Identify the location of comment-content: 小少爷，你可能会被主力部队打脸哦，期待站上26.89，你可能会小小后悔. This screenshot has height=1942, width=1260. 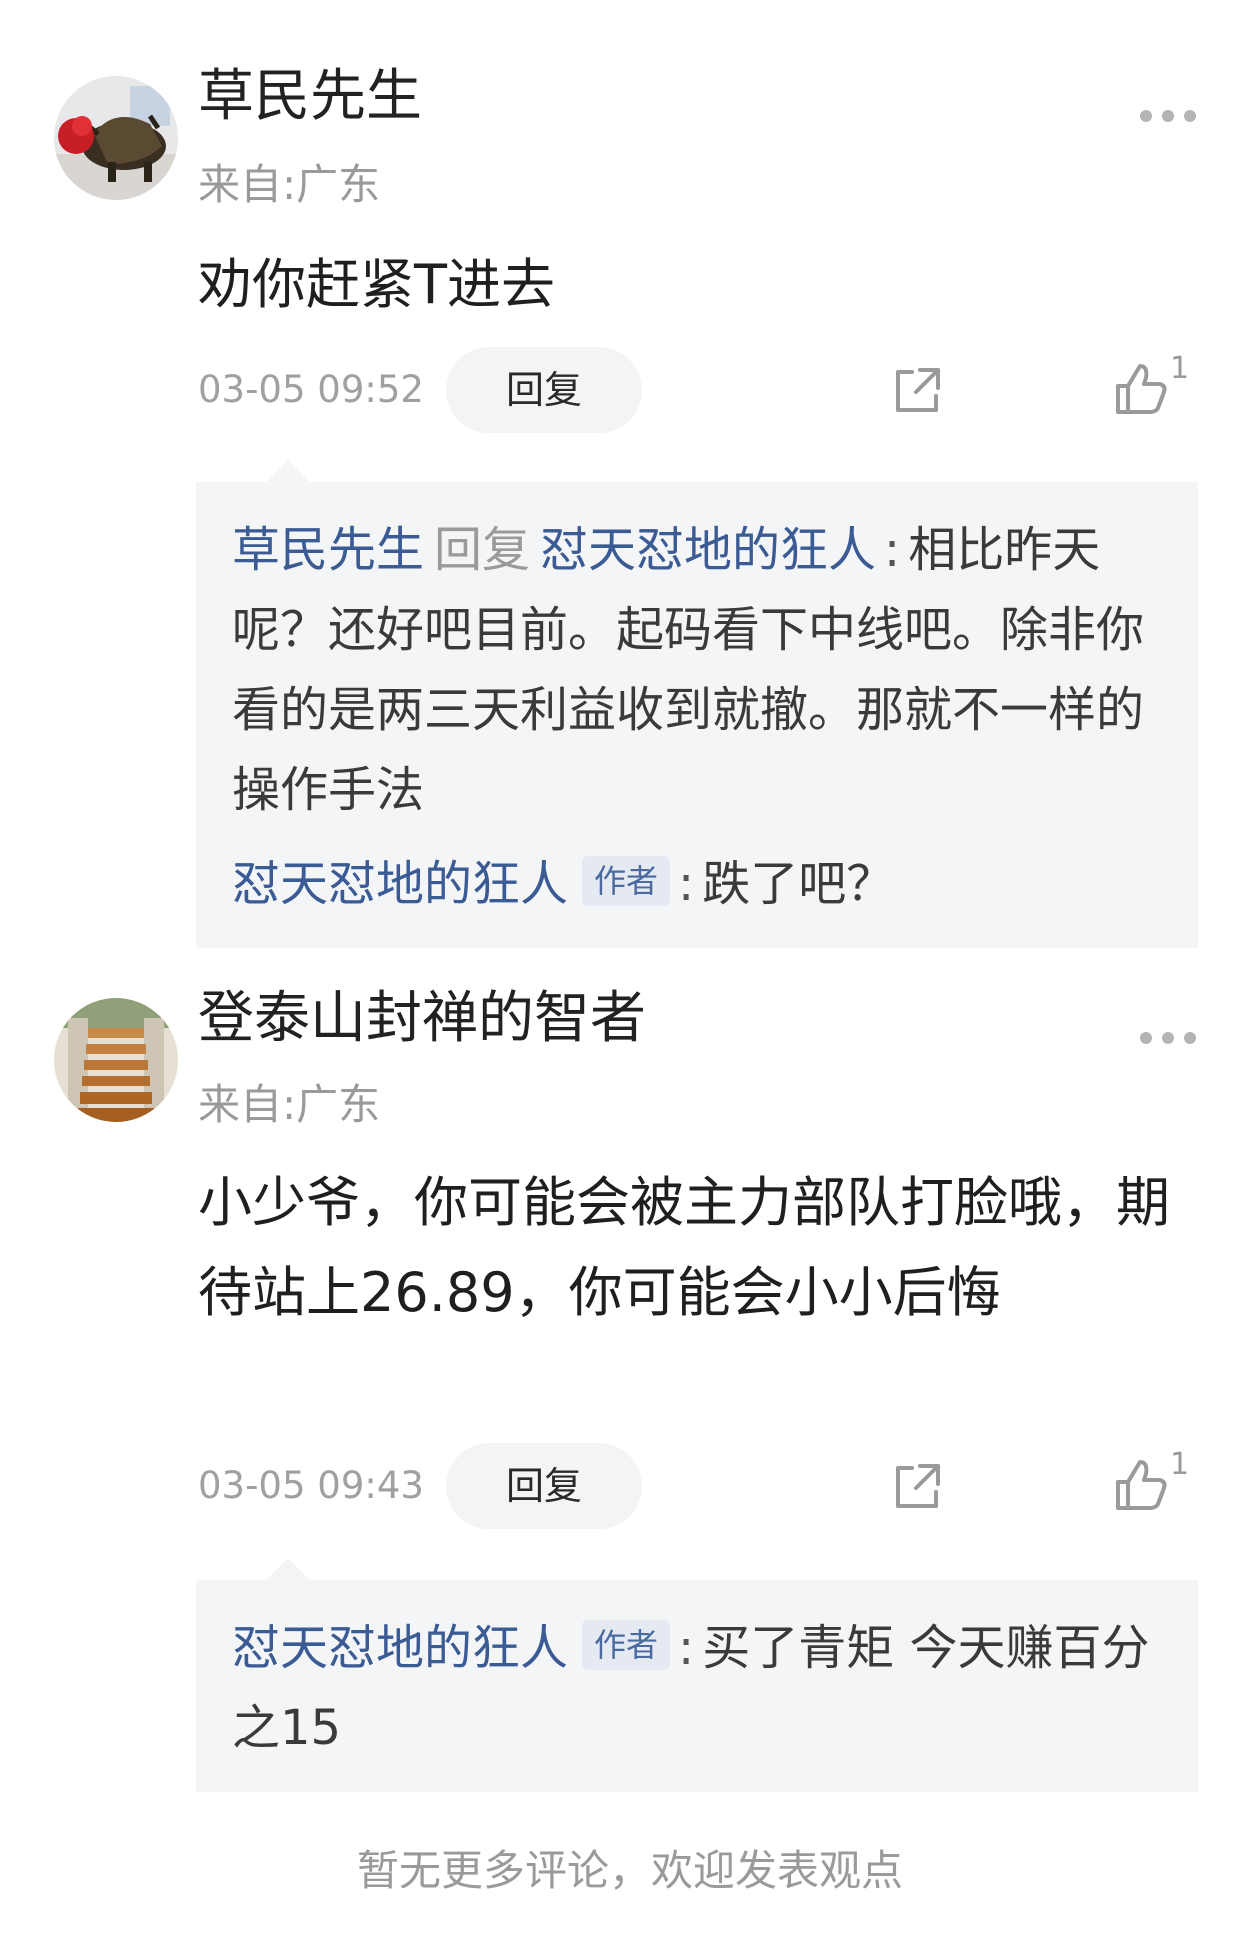
(684, 1247).